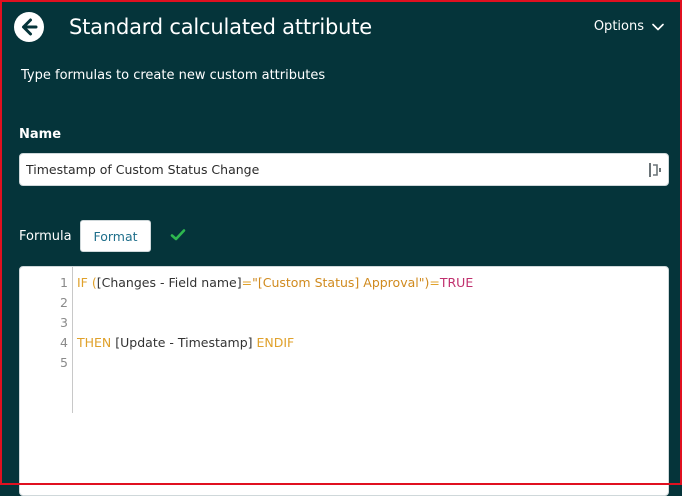  I want to click on line-number: 4, so click(64, 342).